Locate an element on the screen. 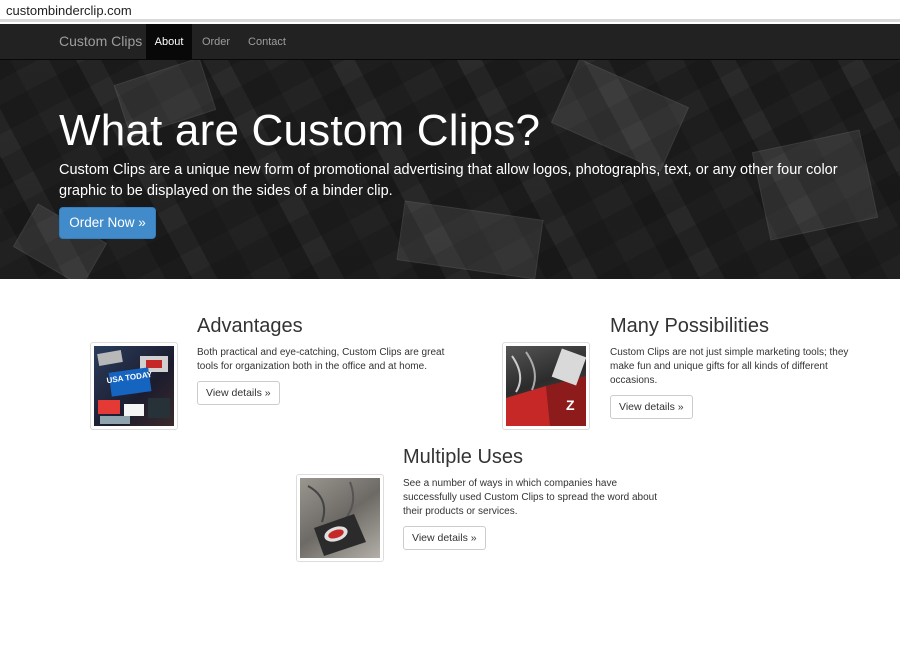 Image resolution: width=900 pixels, height=650 pixels. nav-item-about: About is located at coordinates (169, 42).